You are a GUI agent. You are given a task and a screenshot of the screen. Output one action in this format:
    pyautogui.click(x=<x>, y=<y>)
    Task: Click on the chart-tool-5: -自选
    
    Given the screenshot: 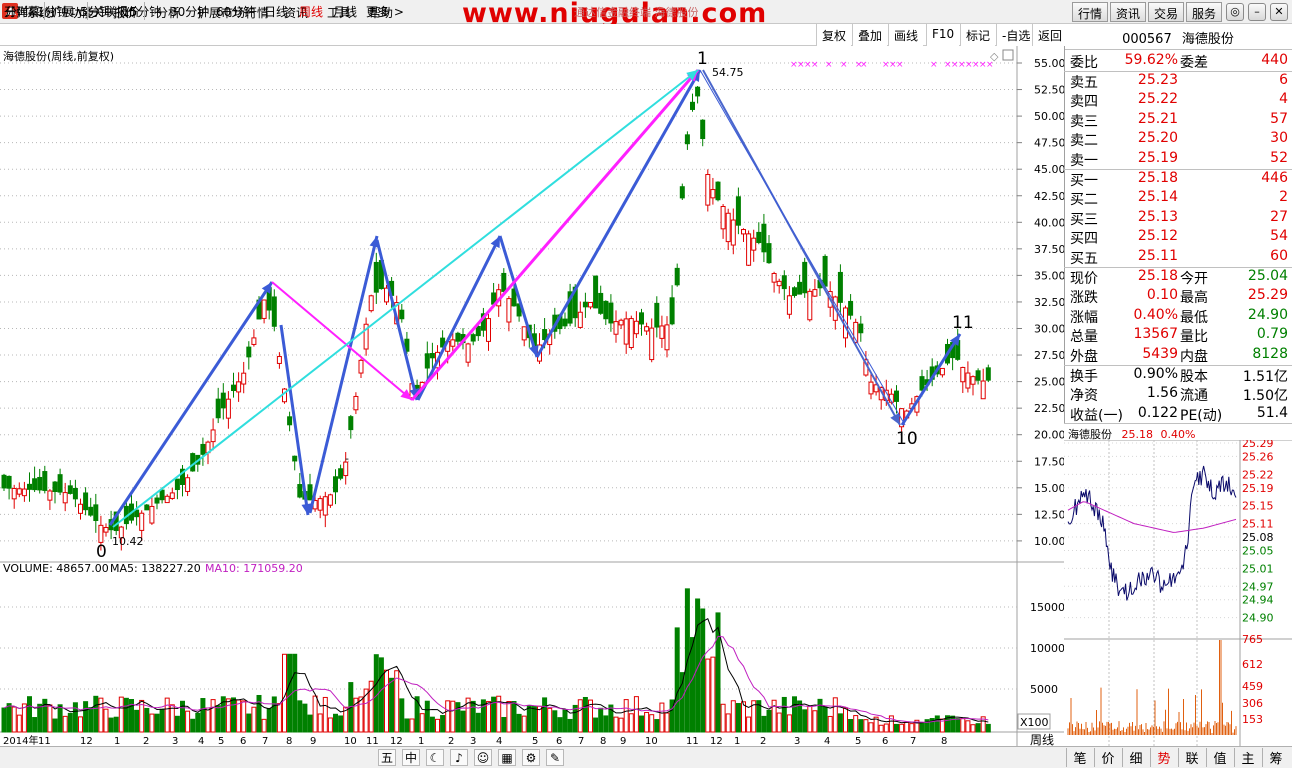 What is the action you would take?
    pyautogui.click(x=1016, y=35)
    